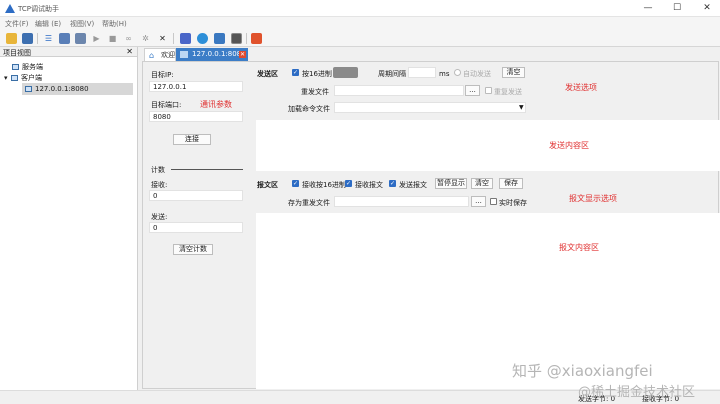 Image resolution: width=720 pixels, height=404 pixels. I want to click on list-view-icon: ☰, so click(48, 38).